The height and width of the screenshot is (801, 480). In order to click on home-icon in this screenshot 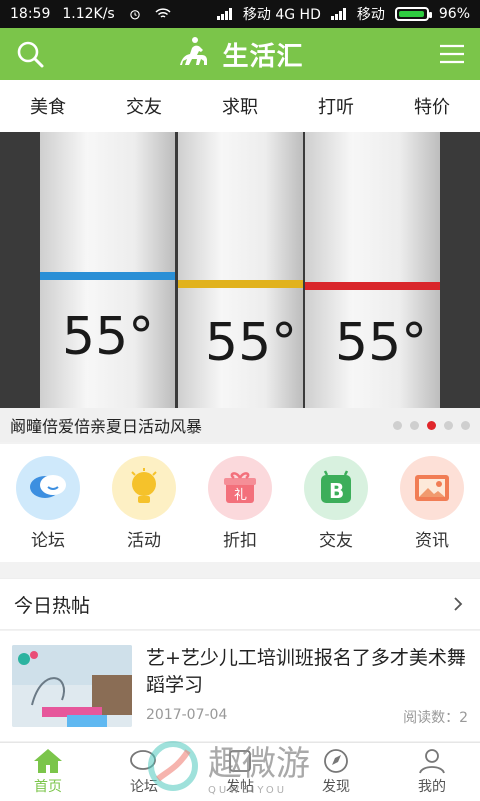, I will do `click(48, 761)`.